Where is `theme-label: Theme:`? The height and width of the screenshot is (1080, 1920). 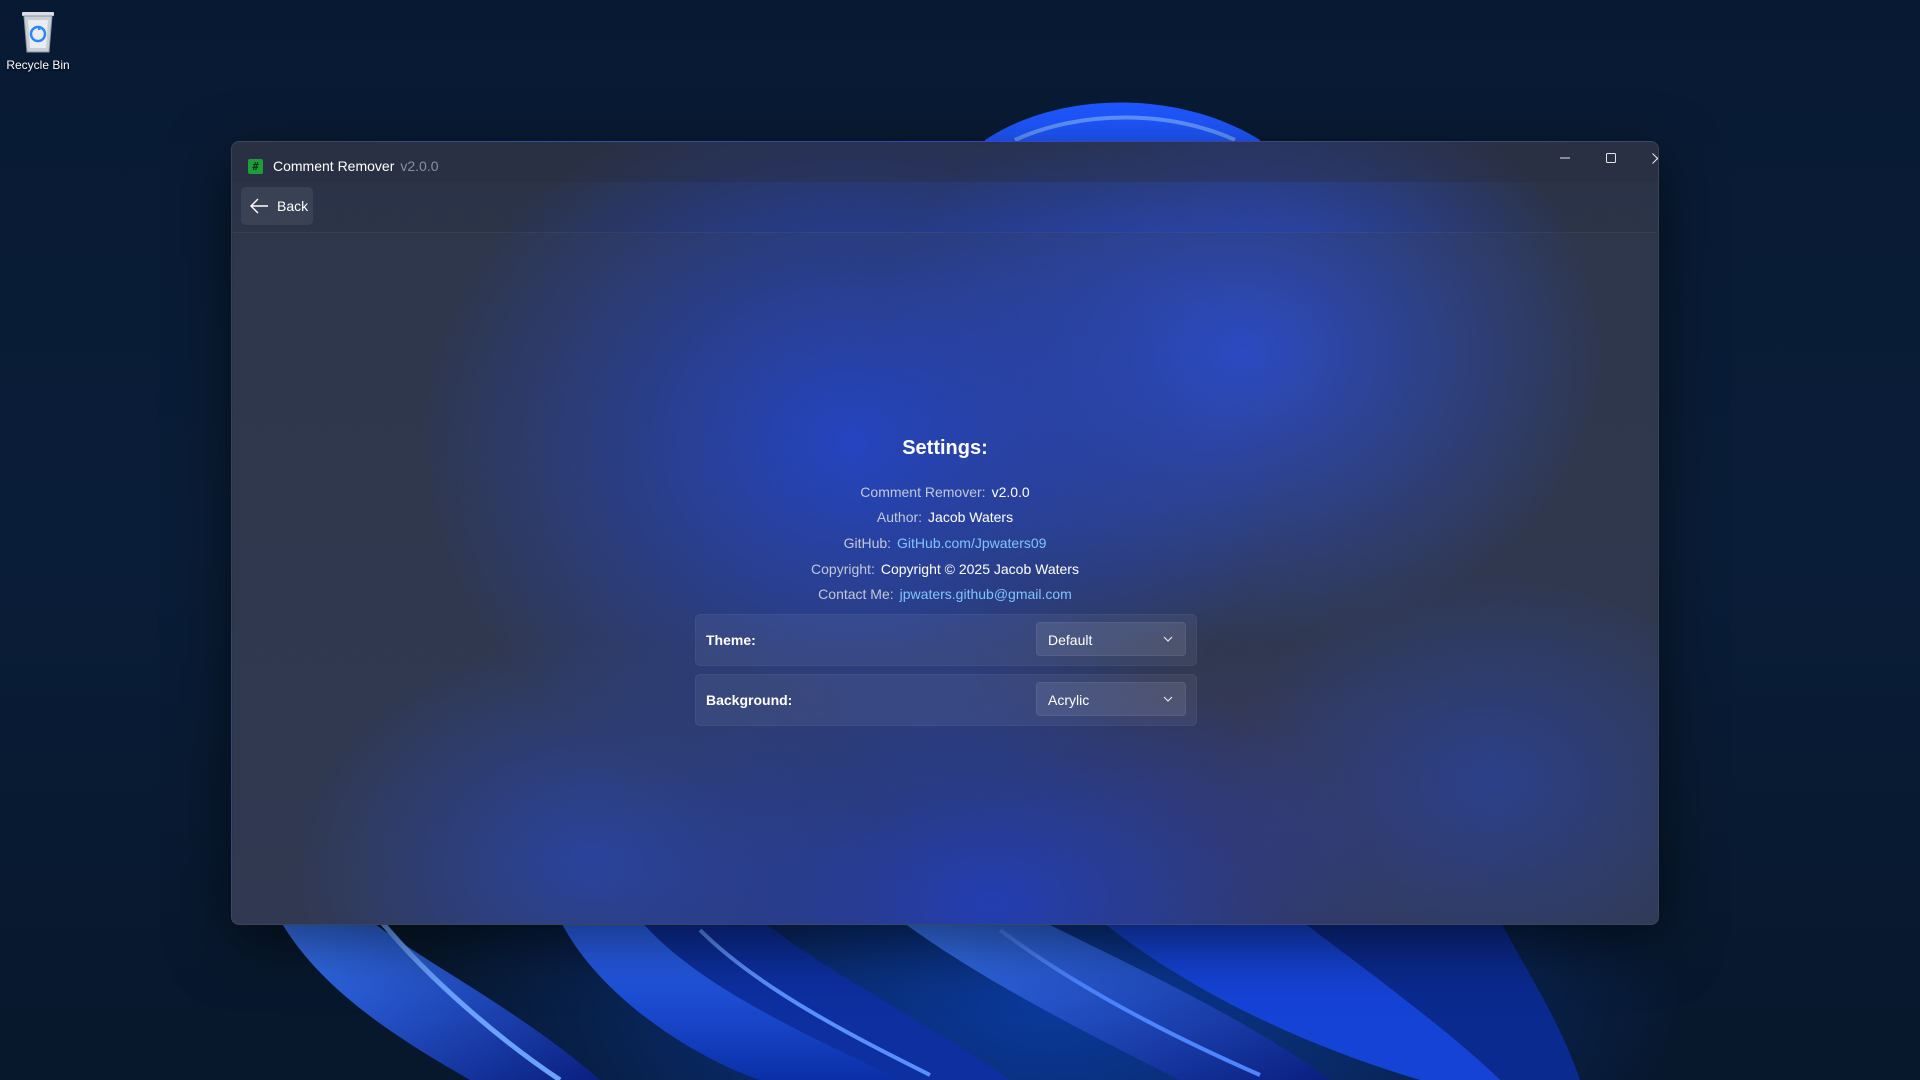
theme-label: Theme: is located at coordinates (731, 640).